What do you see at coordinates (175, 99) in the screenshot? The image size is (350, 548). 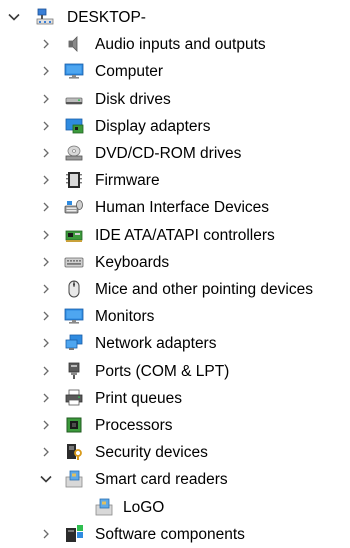 I see `tree-item-disk-drives: Disk drives` at bounding box center [175, 99].